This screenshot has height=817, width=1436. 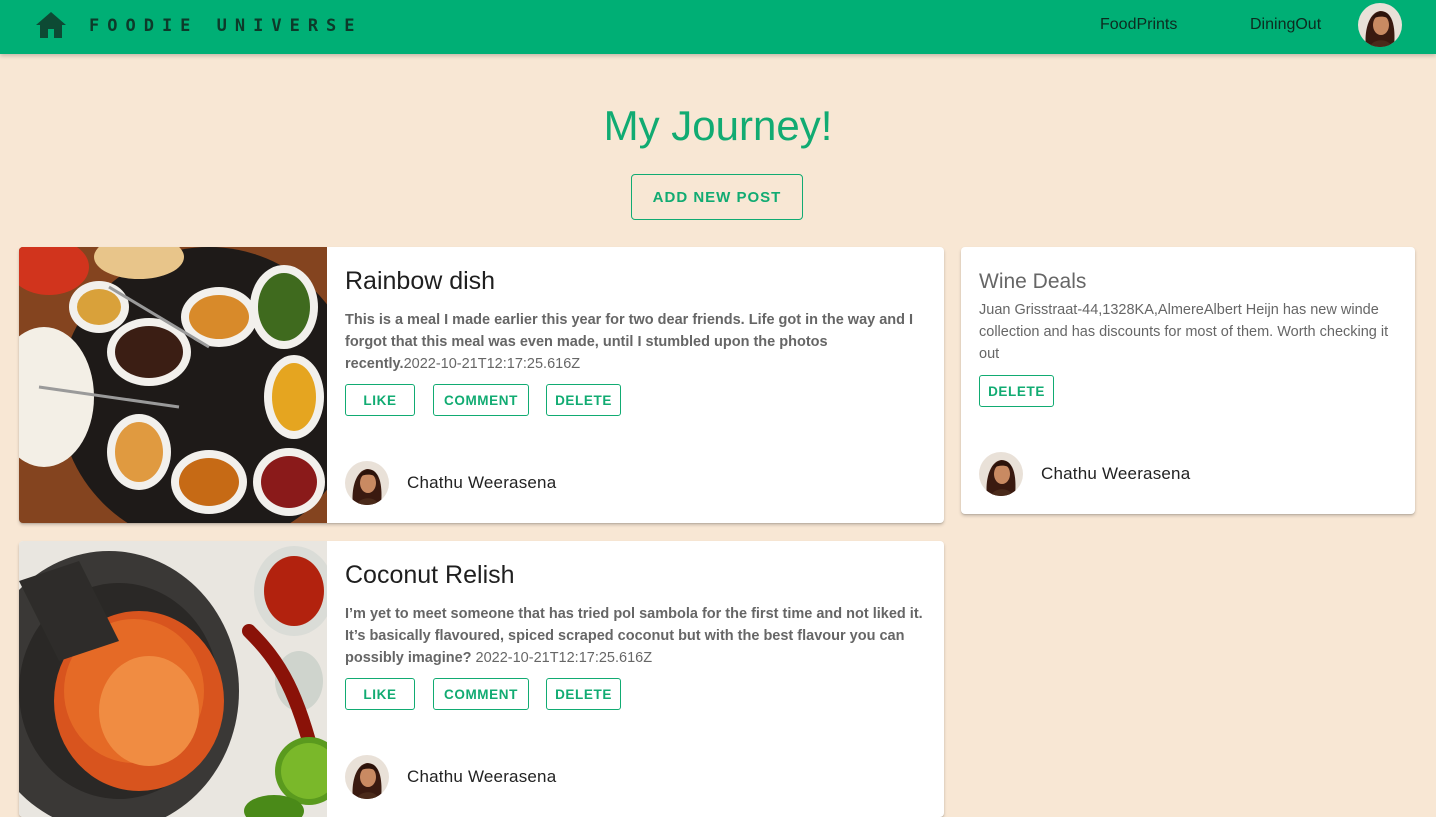 I want to click on add-new-post-button: ADD NEW POST, so click(x=717, y=197).